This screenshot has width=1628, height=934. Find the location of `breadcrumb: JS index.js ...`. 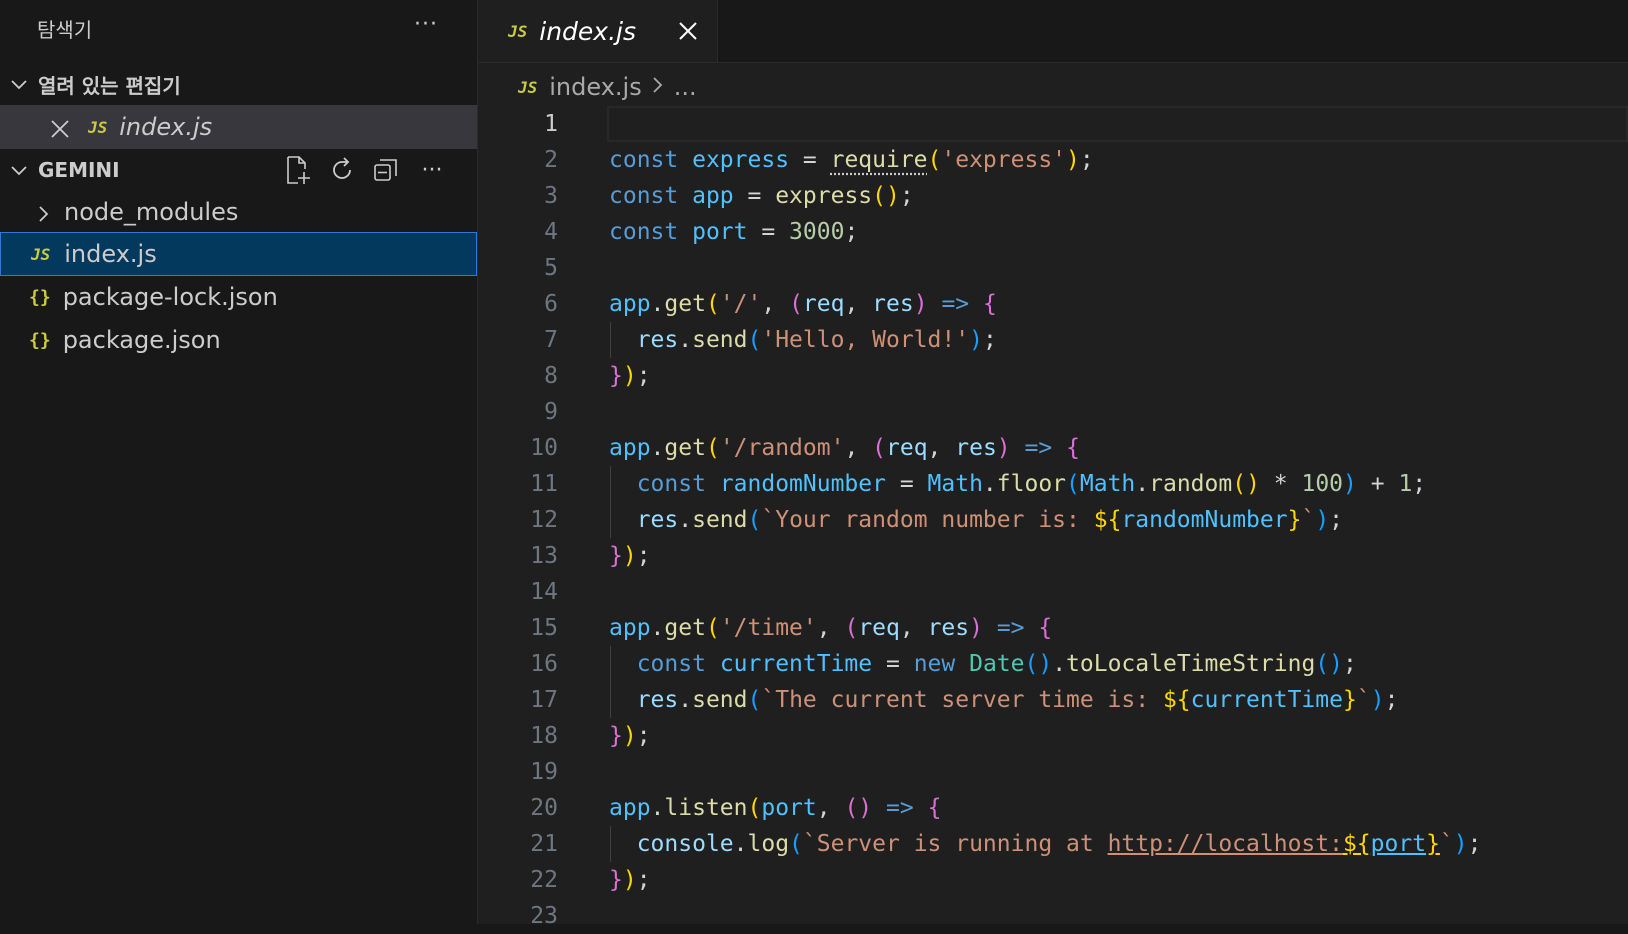

breadcrumb: JS index.js ... is located at coordinates (607, 87).